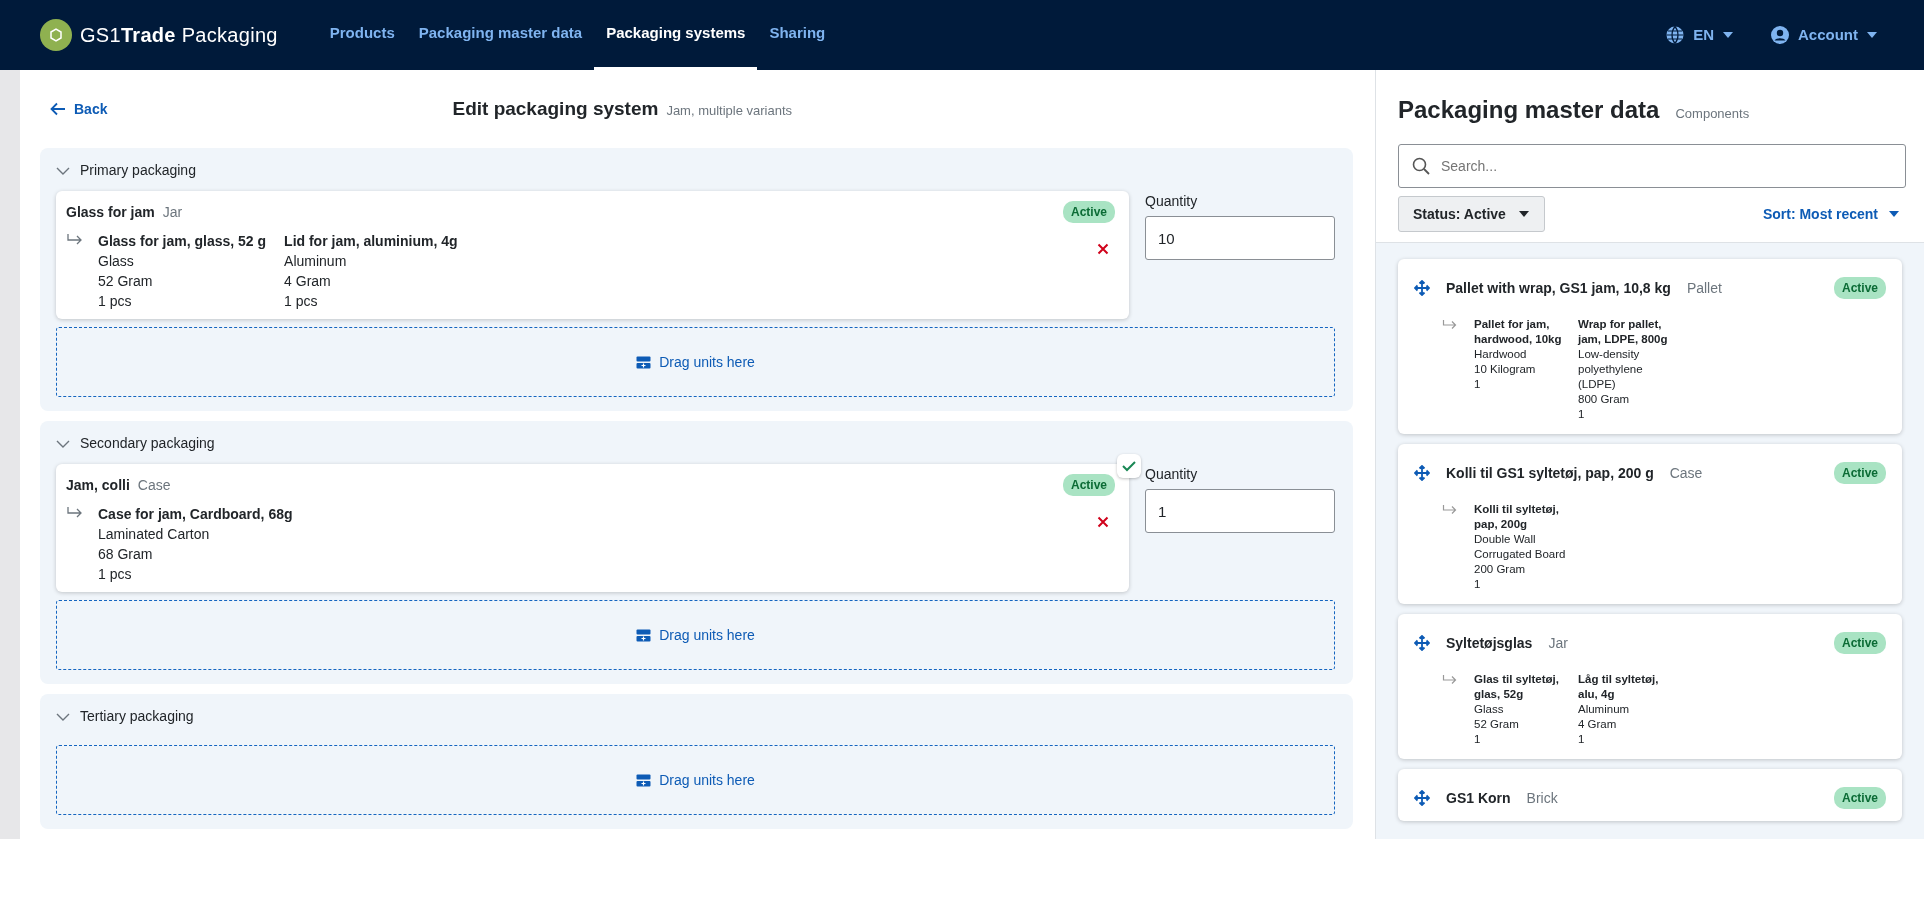 This screenshot has height=907, width=1924. What do you see at coordinates (1704, 288) in the screenshot?
I see `item-type: Pallet` at bounding box center [1704, 288].